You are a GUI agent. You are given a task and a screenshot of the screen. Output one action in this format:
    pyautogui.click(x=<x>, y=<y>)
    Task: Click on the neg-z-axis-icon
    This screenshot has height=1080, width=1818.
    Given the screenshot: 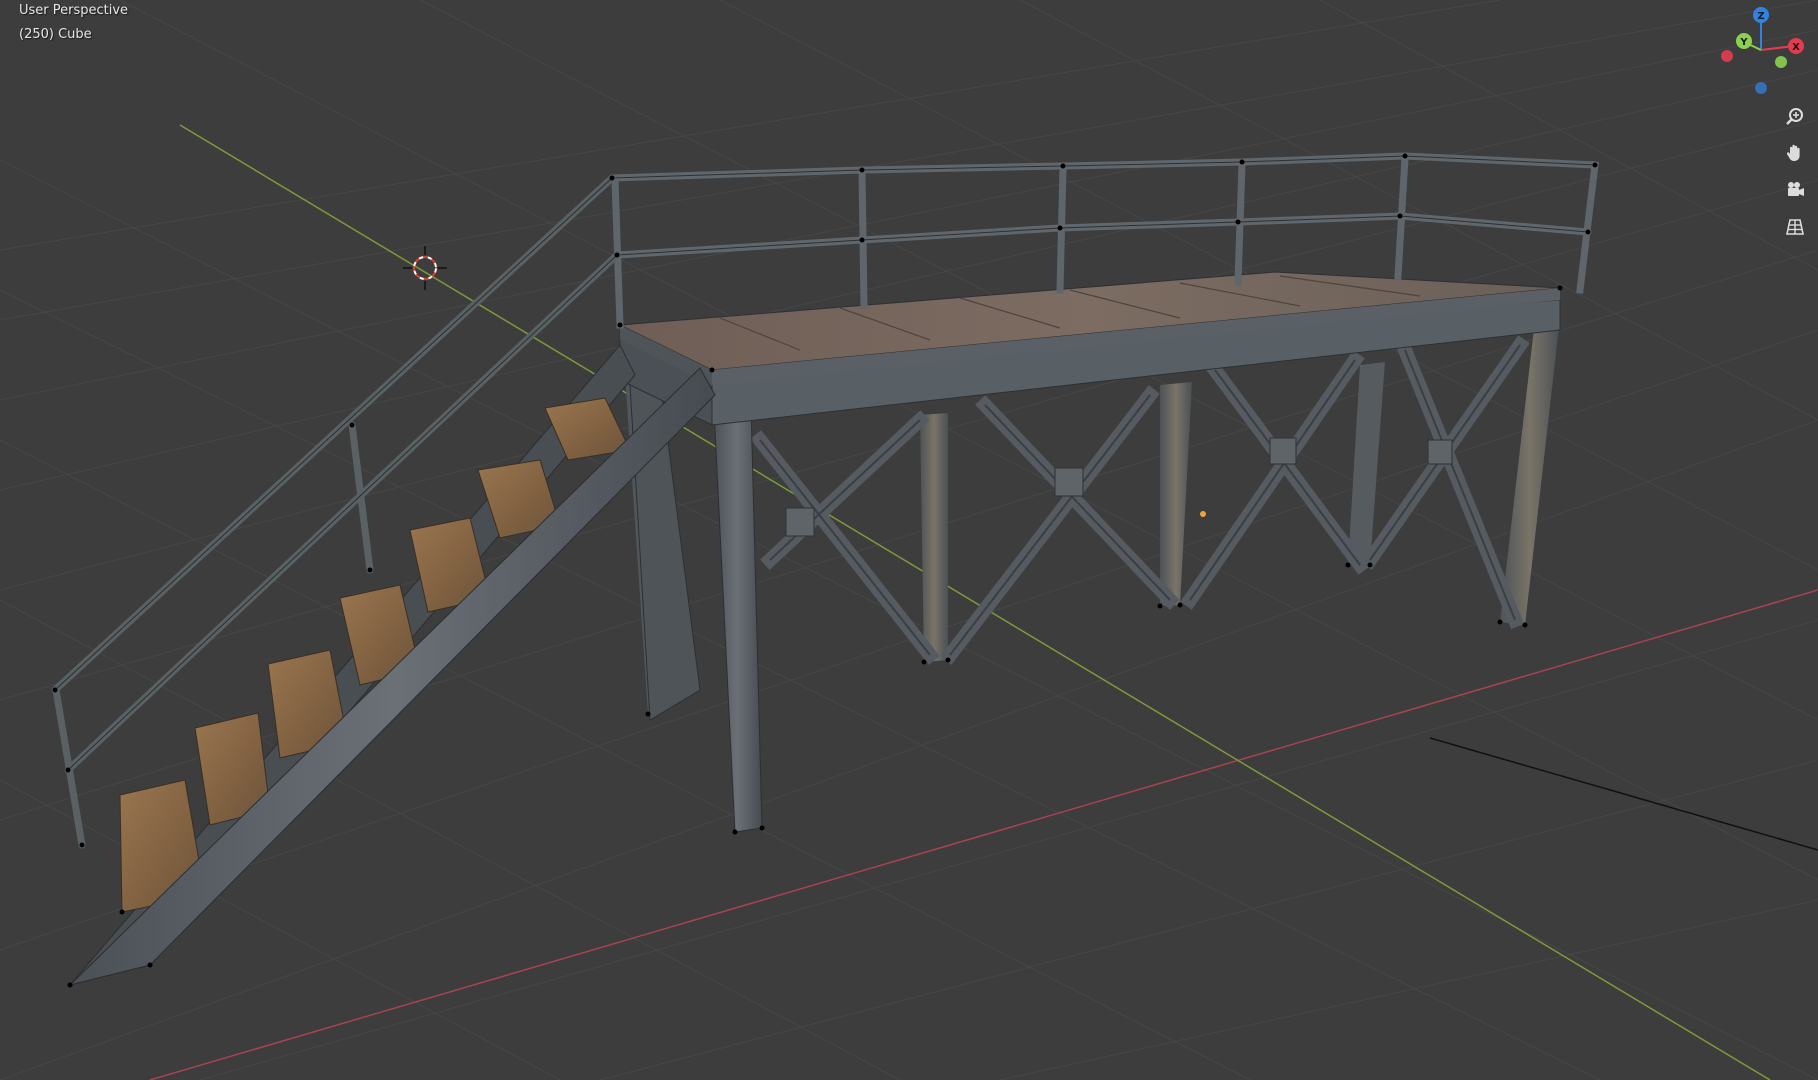 What is the action you would take?
    pyautogui.click(x=1761, y=88)
    